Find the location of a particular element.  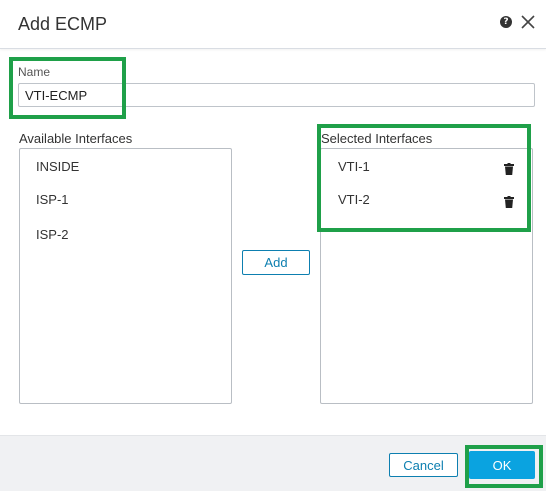

list-item: ISP-1 is located at coordinates (52, 199).